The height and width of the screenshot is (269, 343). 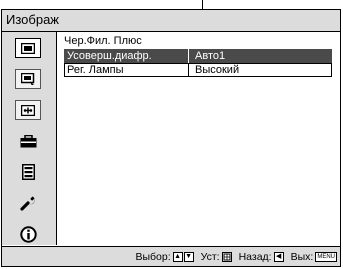 I want to click on callout-line, so click(x=202, y=4).